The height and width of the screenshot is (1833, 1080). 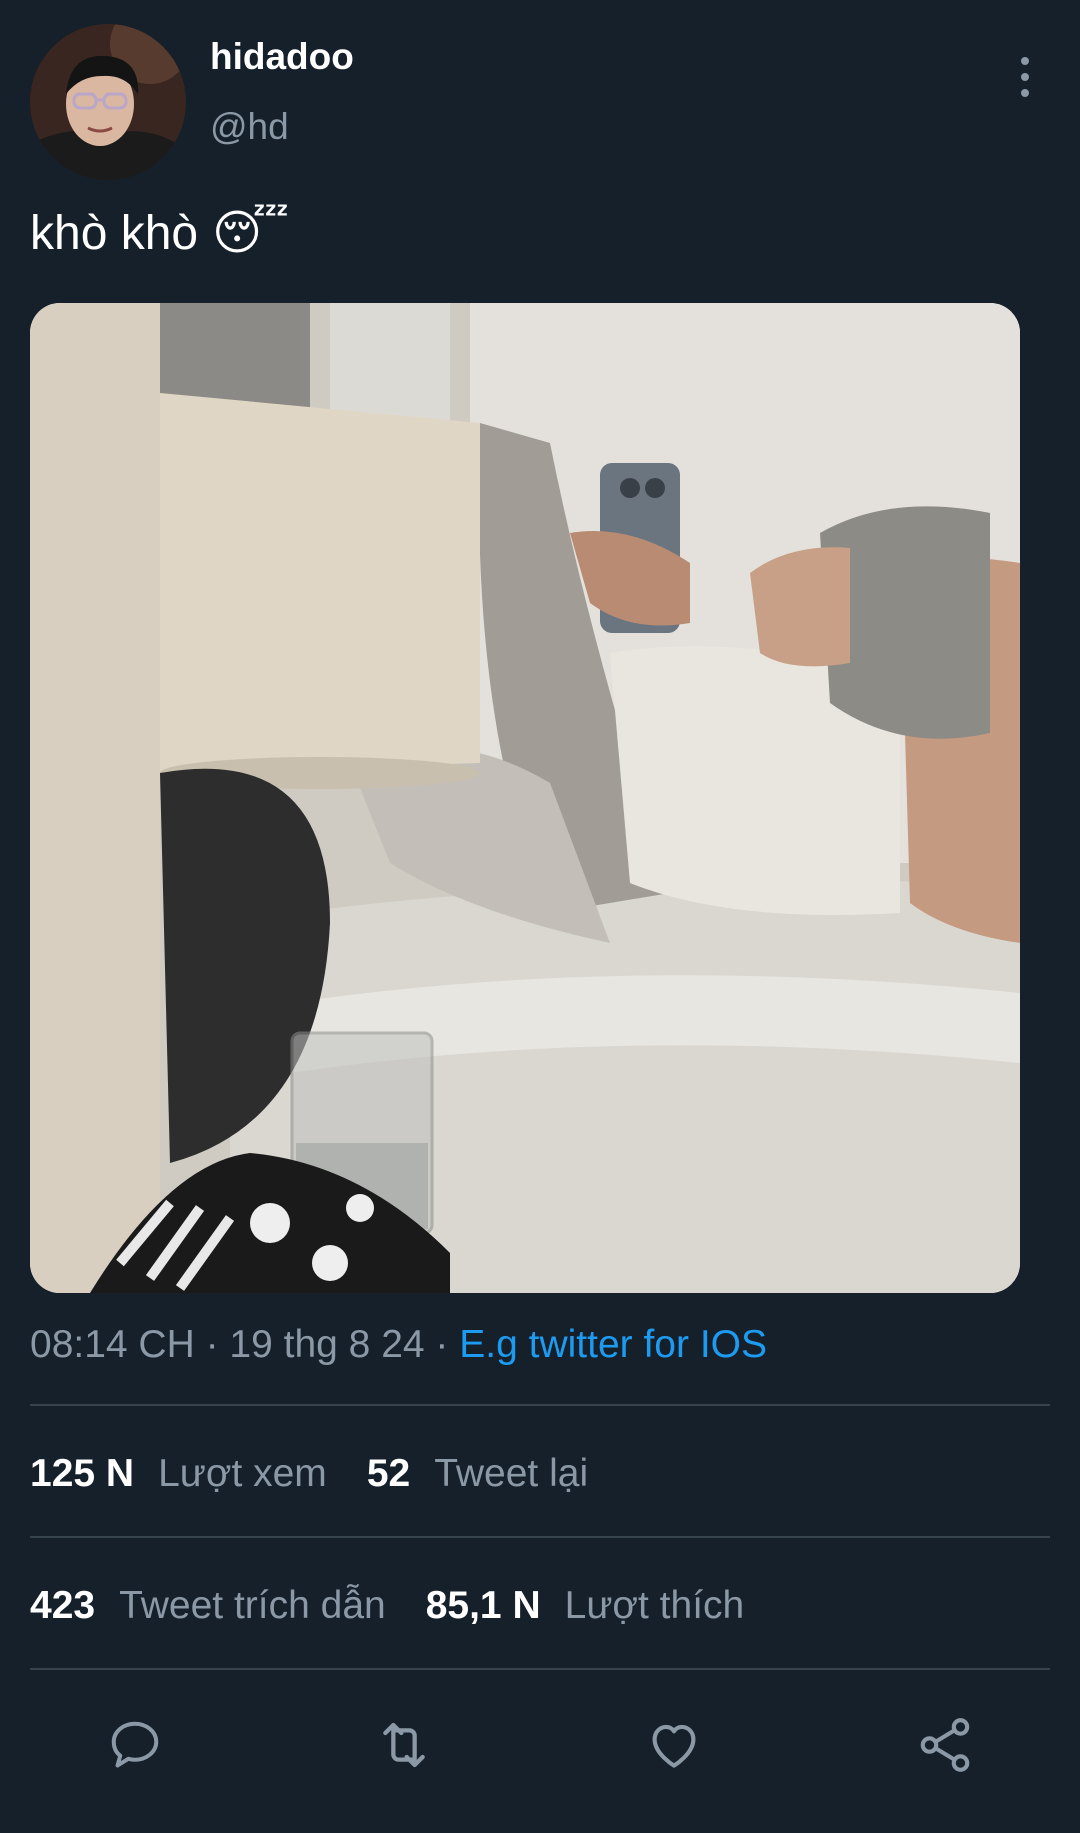 I want to click on quotes-count: 423, so click(x=62, y=1605).